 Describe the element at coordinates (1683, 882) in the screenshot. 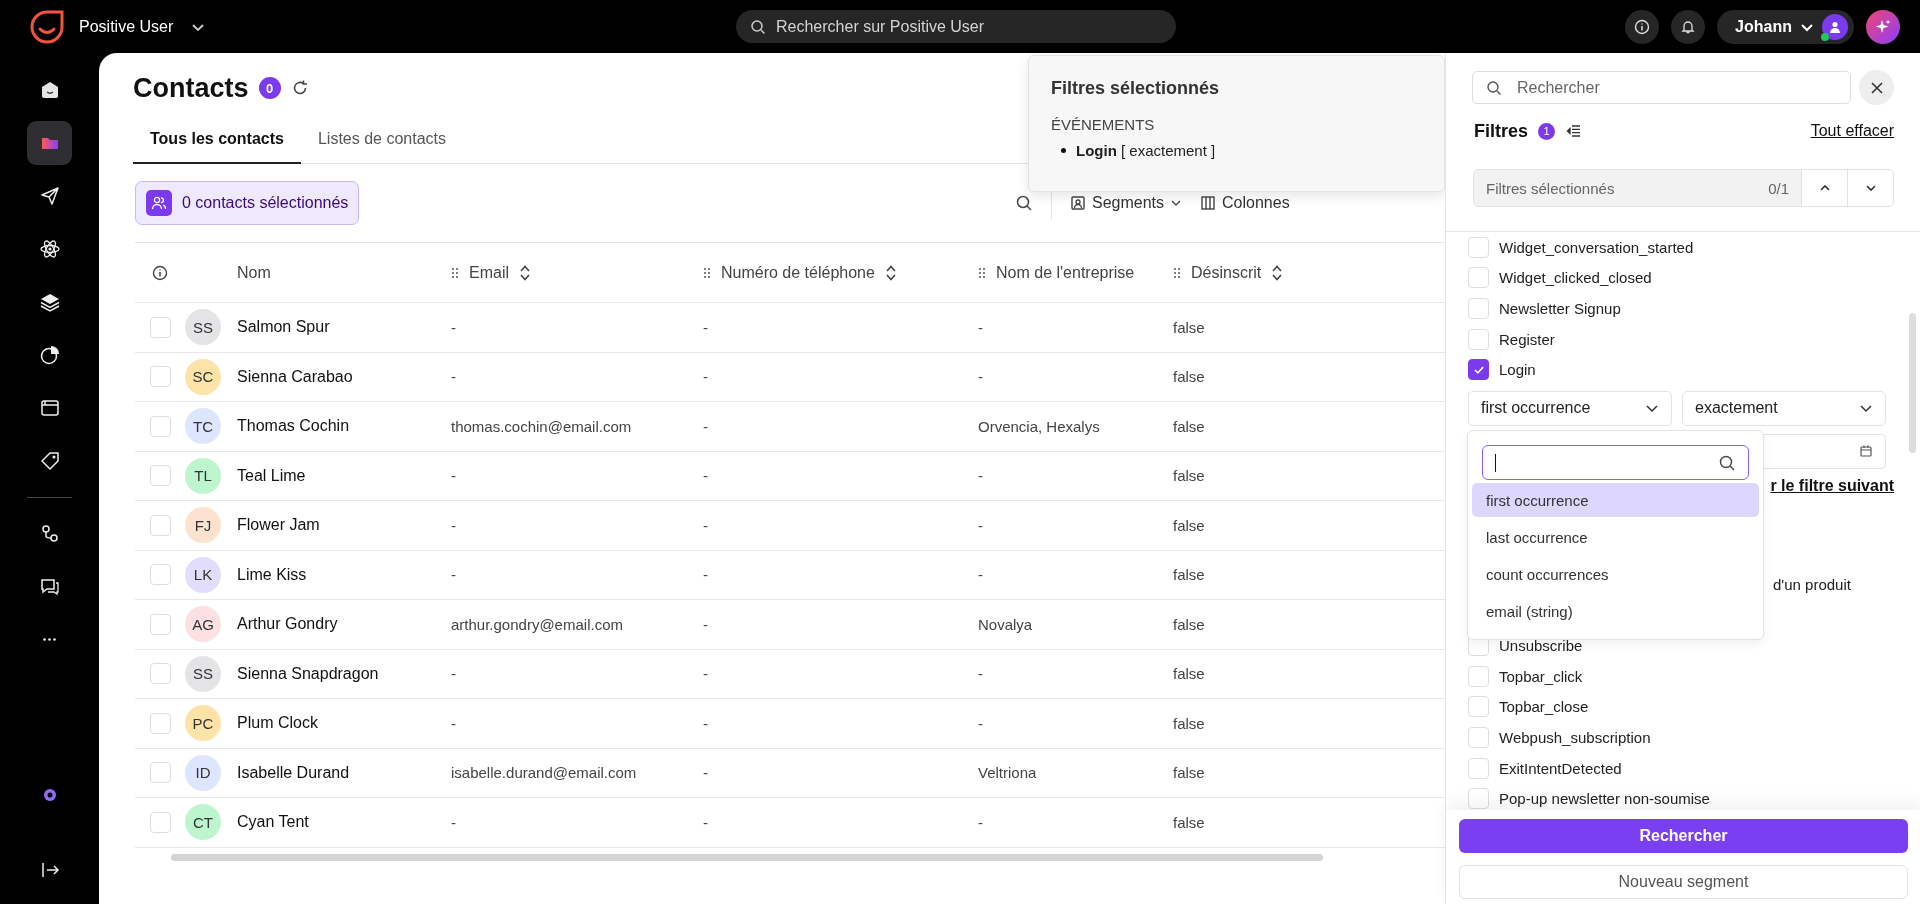

I see `new-segment-button: Nouveau segment` at that location.